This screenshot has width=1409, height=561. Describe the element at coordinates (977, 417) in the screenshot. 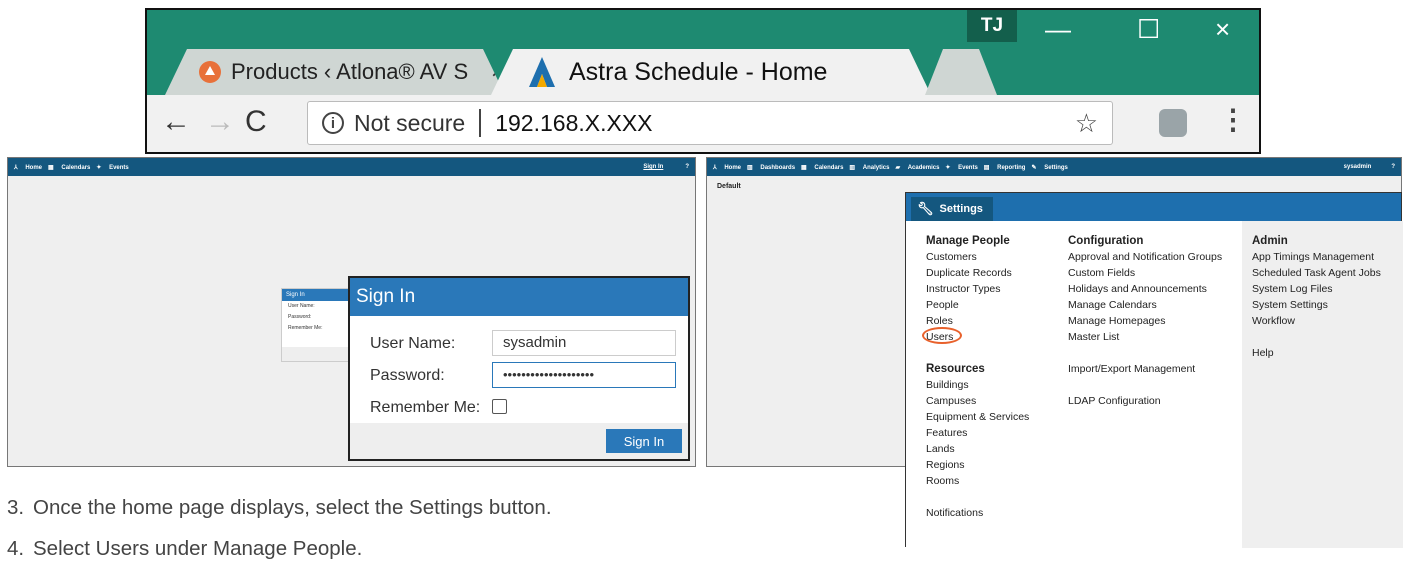

I see `menu-item-equipment: Equipment & Services` at that location.